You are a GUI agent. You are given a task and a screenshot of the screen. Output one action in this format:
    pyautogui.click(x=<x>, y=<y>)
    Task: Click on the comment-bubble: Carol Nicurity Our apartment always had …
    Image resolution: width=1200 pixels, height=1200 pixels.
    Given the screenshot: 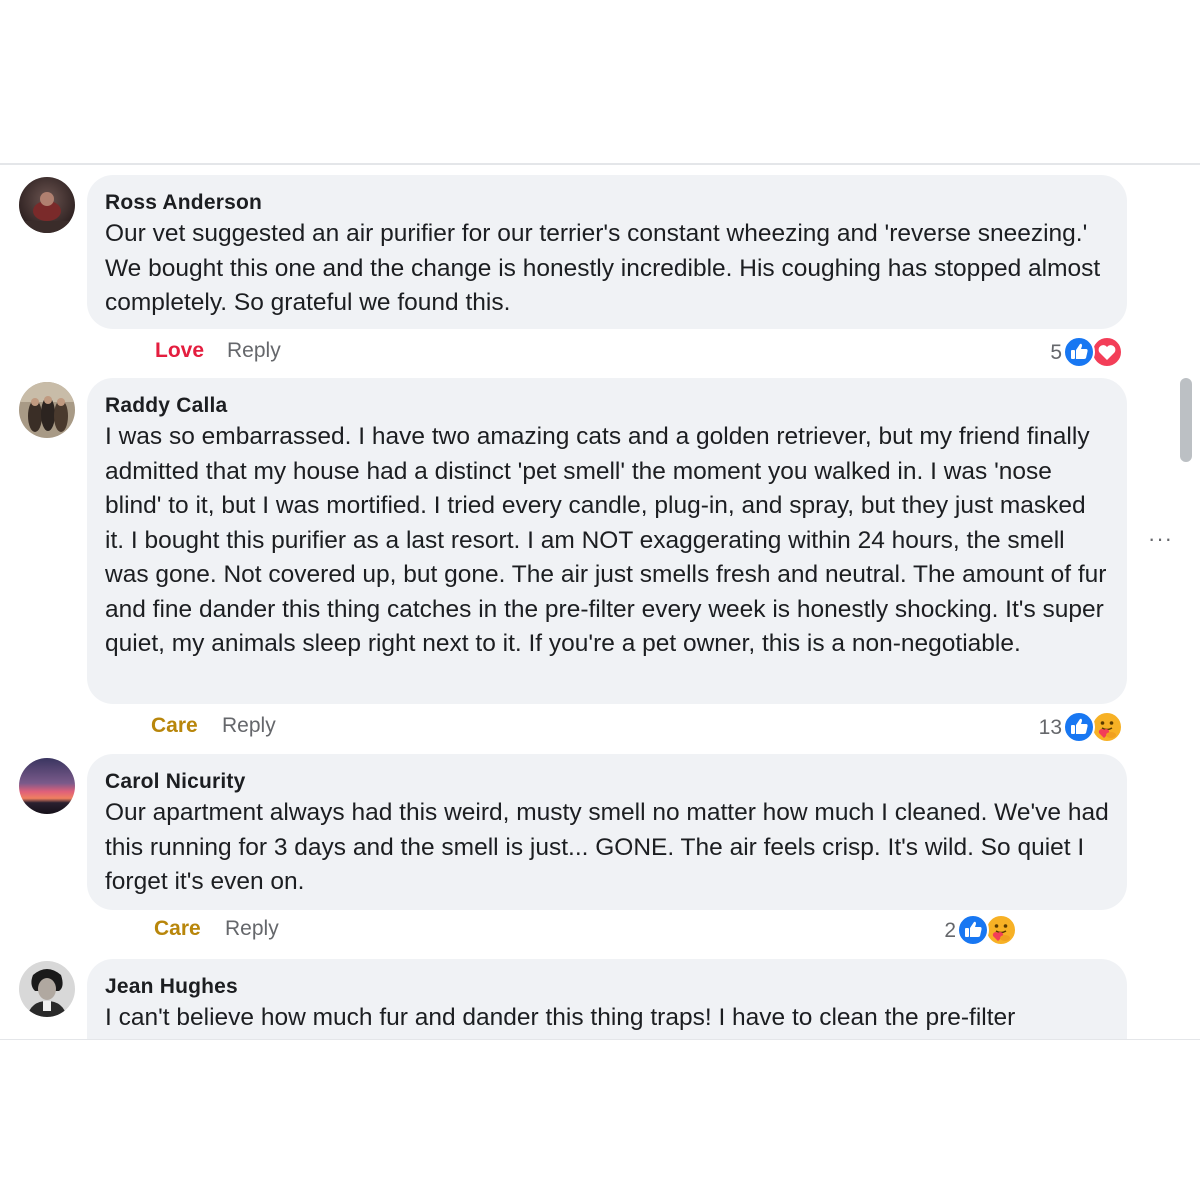 What is the action you would take?
    pyautogui.click(x=607, y=832)
    